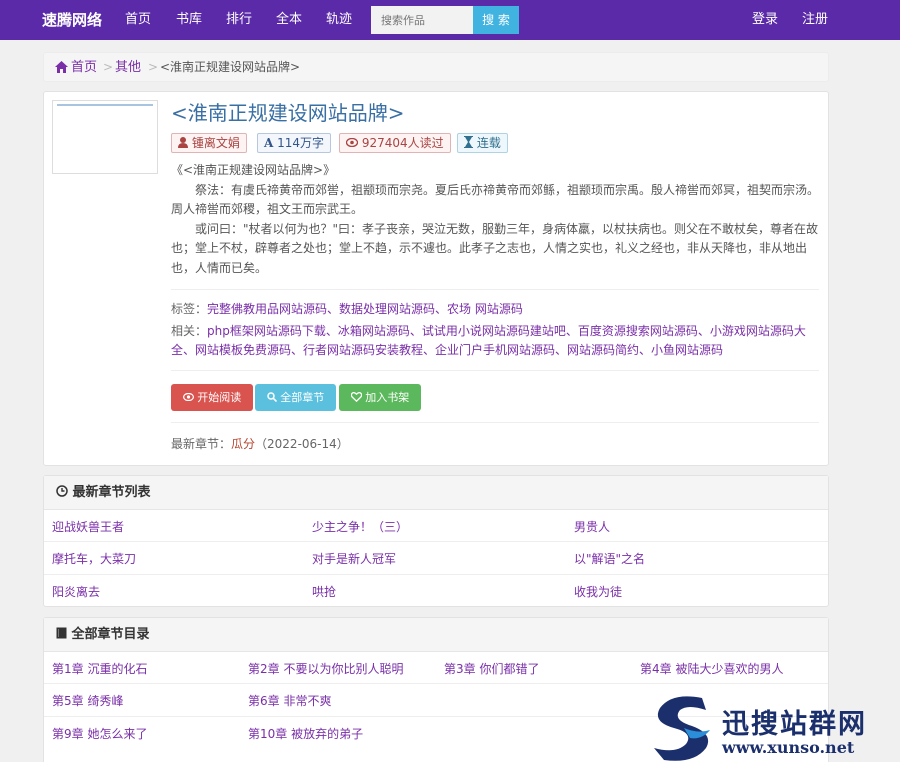  Describe the element at coordinates (84, 67) in the screenshot. I see `breadcrumb-home: 首页` at that location.